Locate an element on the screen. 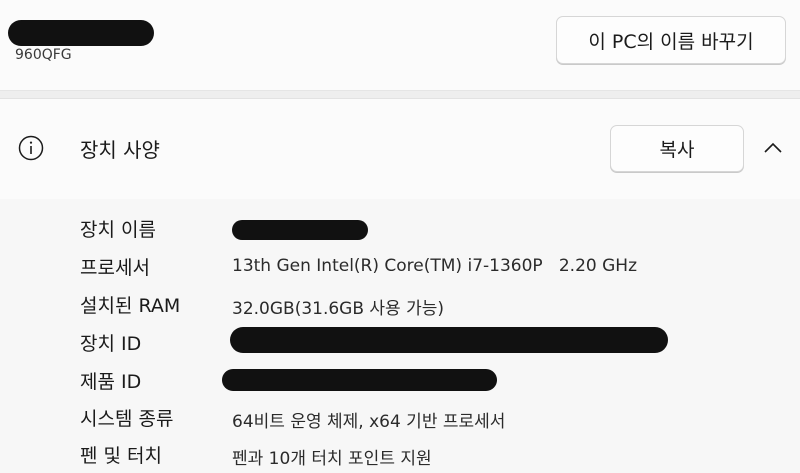 This screenshot has height=473, width=800. copy-specs-button: 복사 is located at coordinates (677, 148).